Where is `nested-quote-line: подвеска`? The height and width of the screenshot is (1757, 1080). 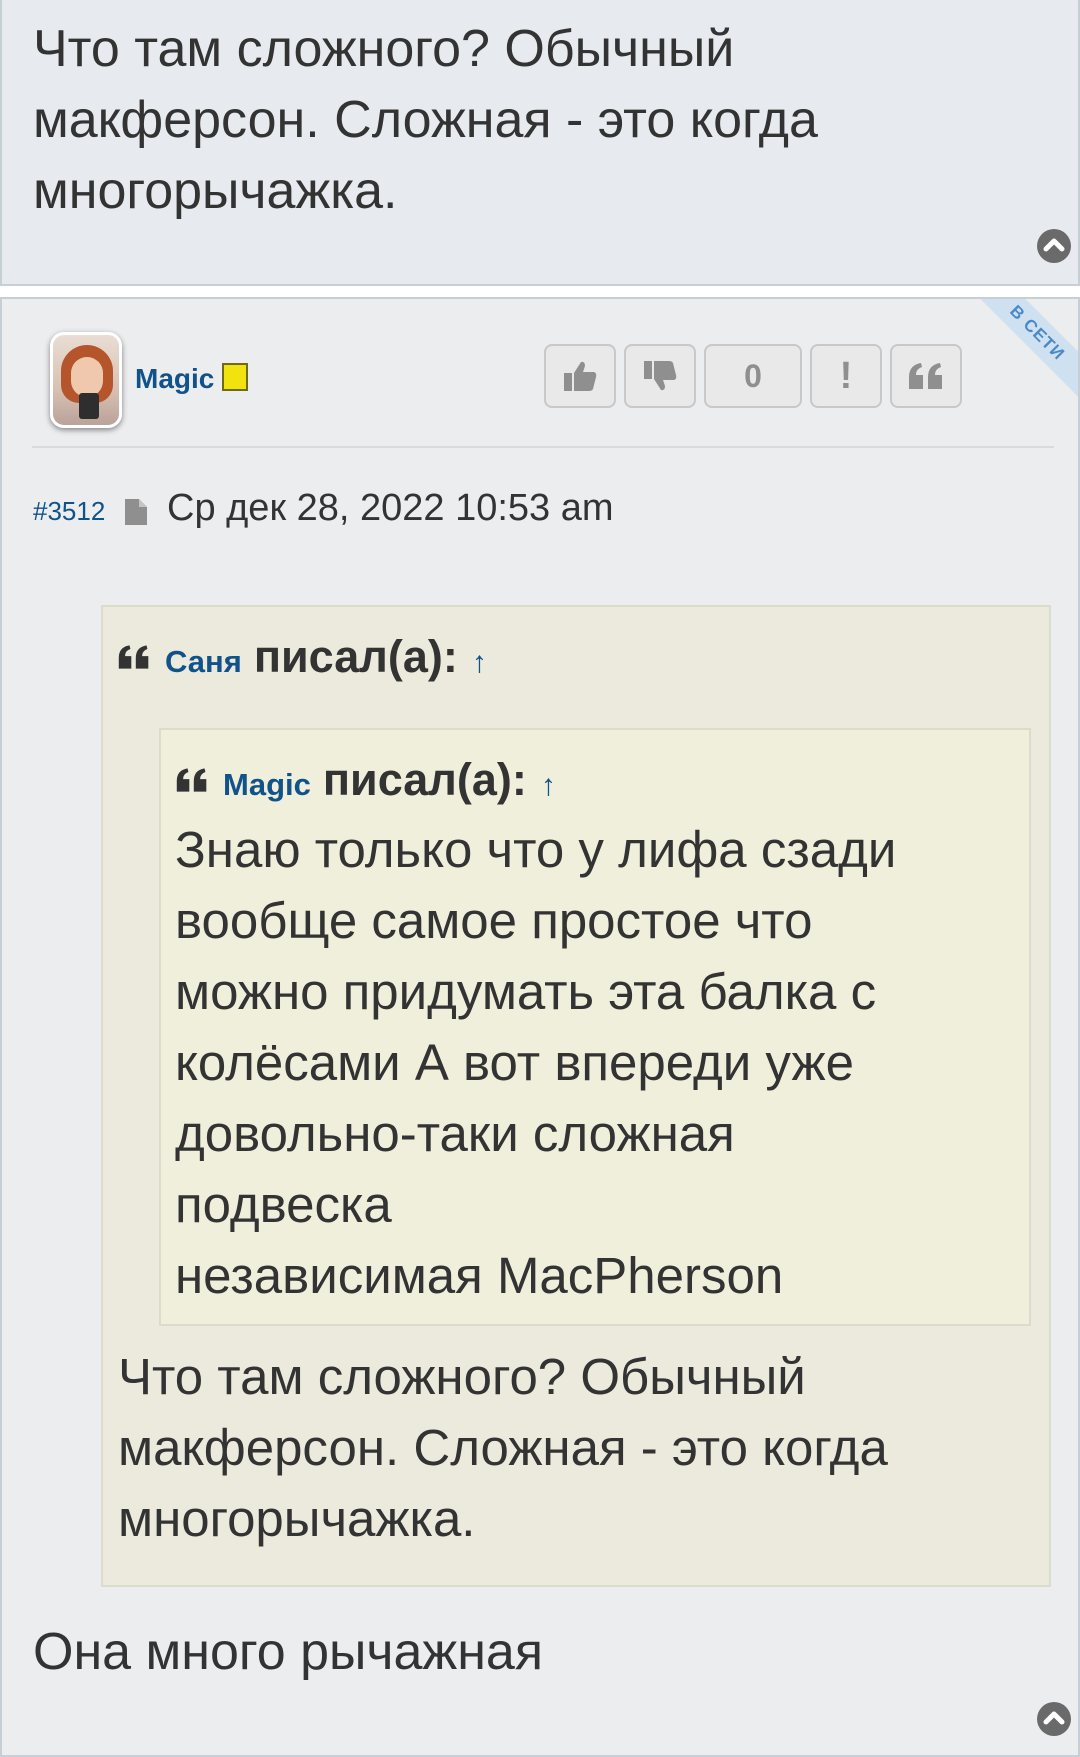
nested-quote-line: подвеска is located at coordinates (283, 1204).